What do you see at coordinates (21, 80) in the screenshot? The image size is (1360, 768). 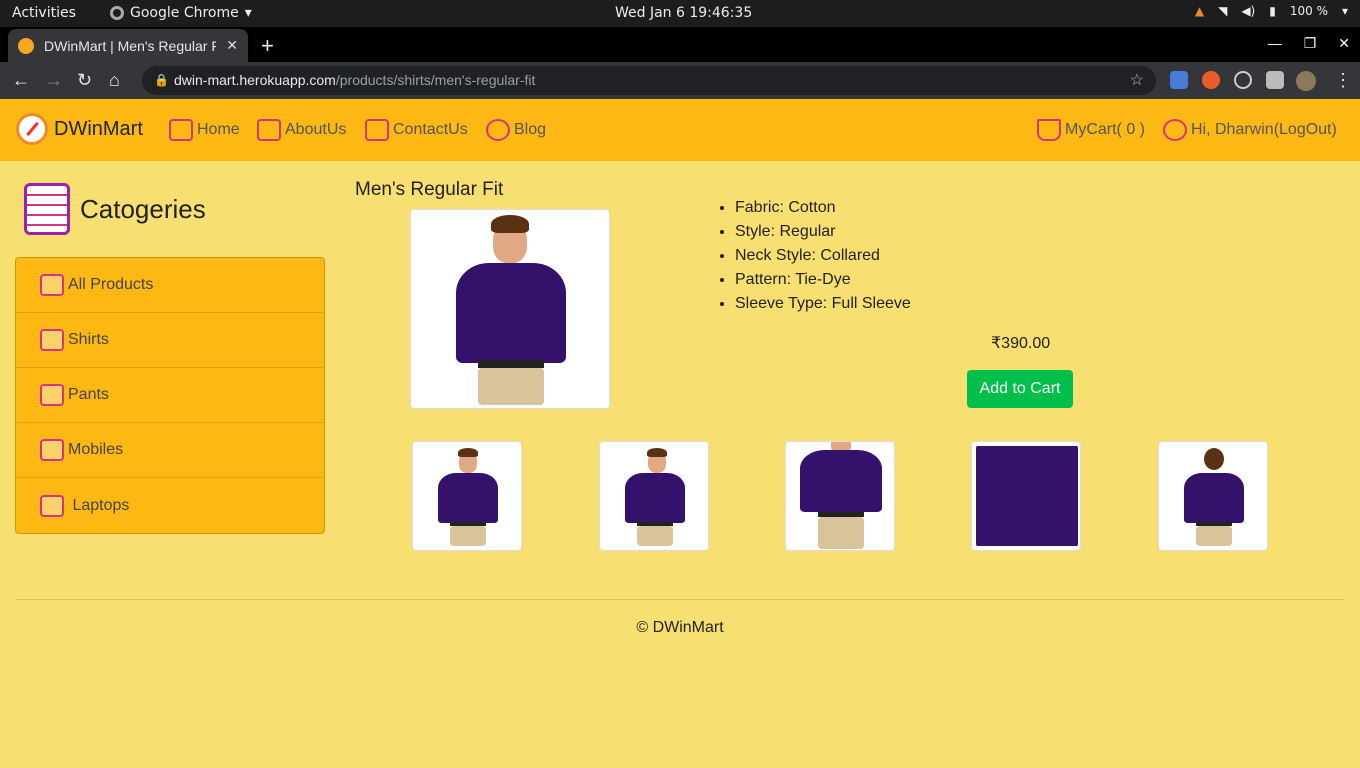 I see `back-icon: ←` at bounding box center [21, 80].